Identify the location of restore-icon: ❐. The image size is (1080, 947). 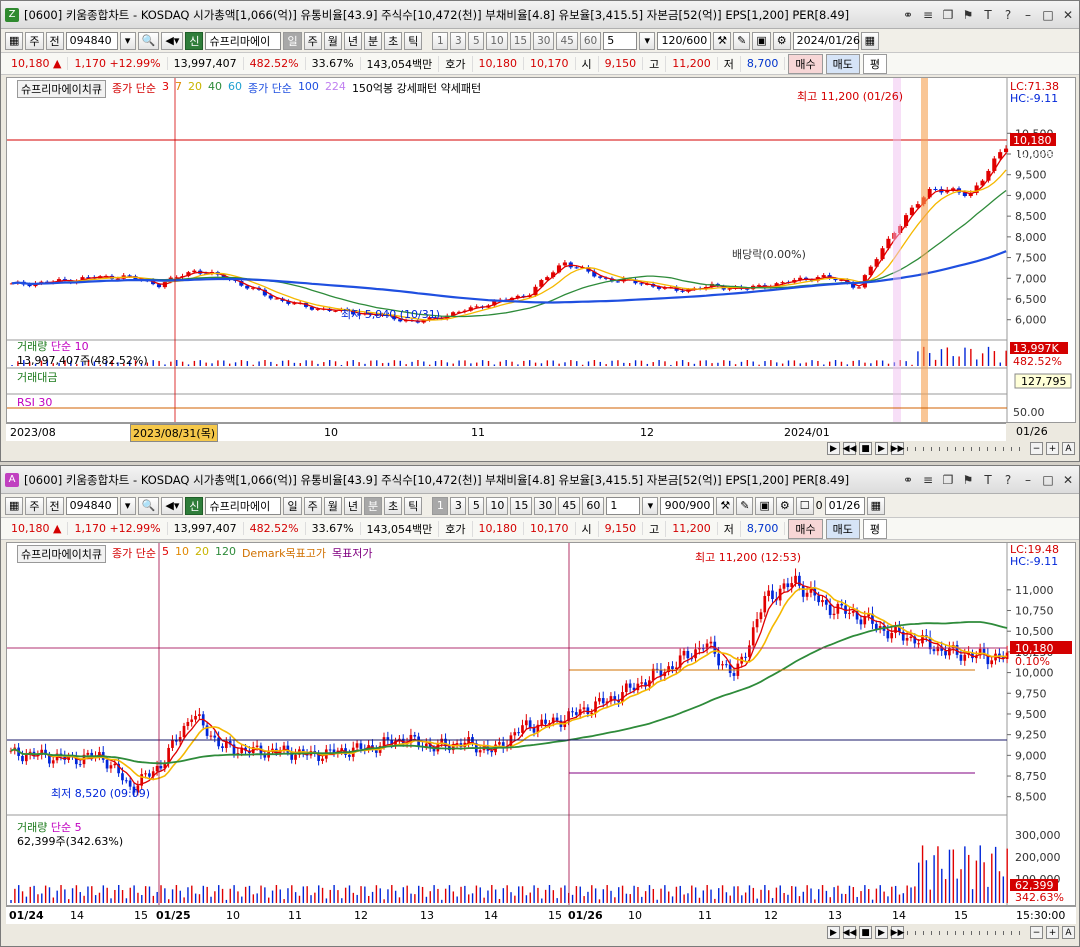
(948, 480).